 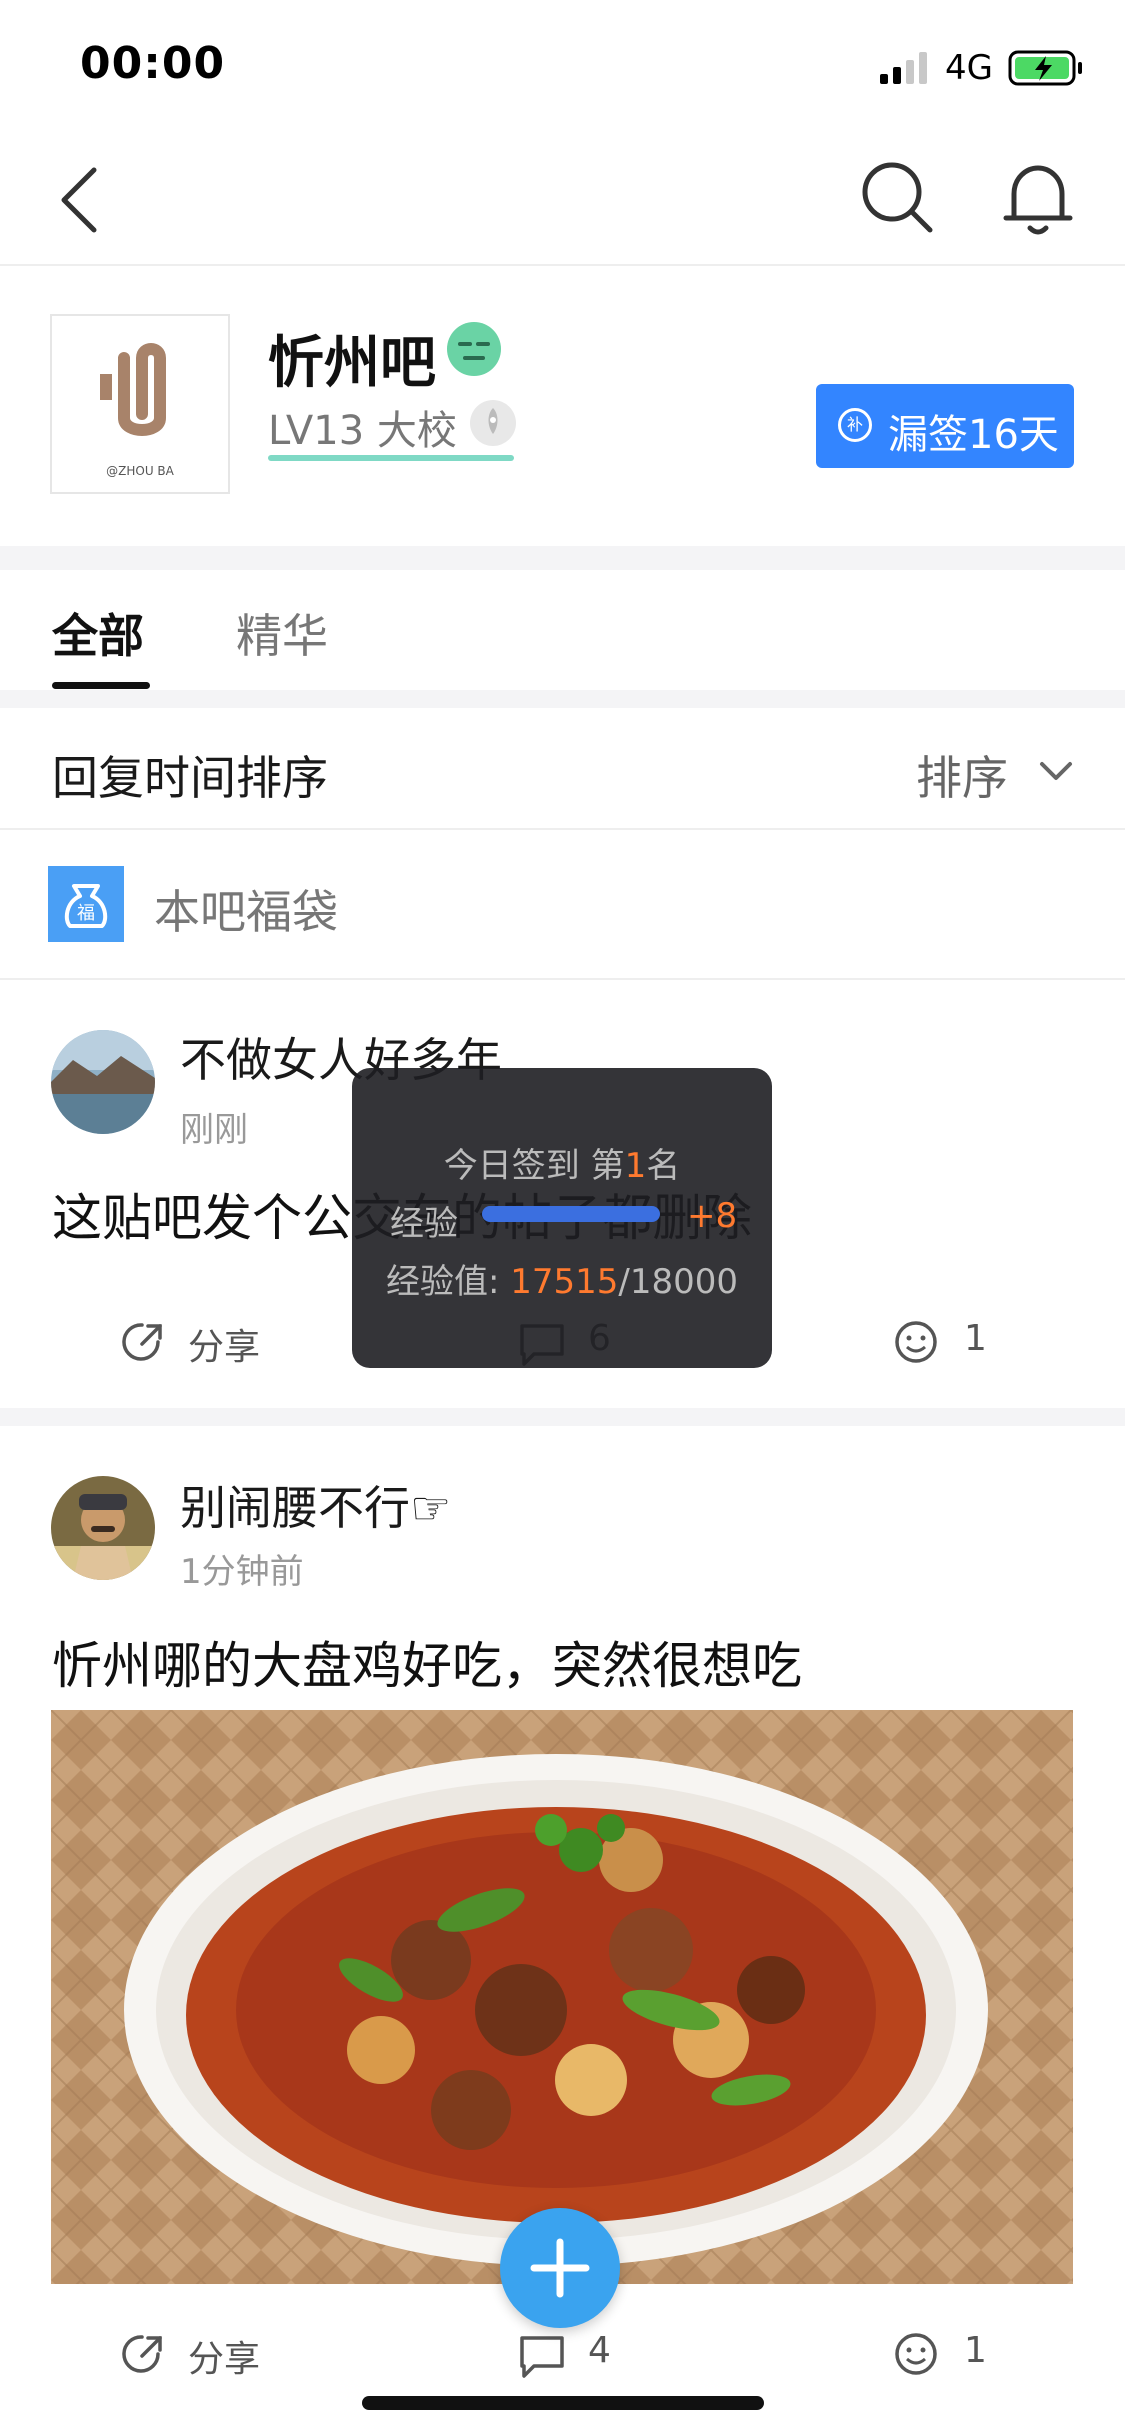 What do you see at coordinates (712, 1216) in the screenshot?
I see `toast-exp-gain: +8` at bounding box center [712, 1216].